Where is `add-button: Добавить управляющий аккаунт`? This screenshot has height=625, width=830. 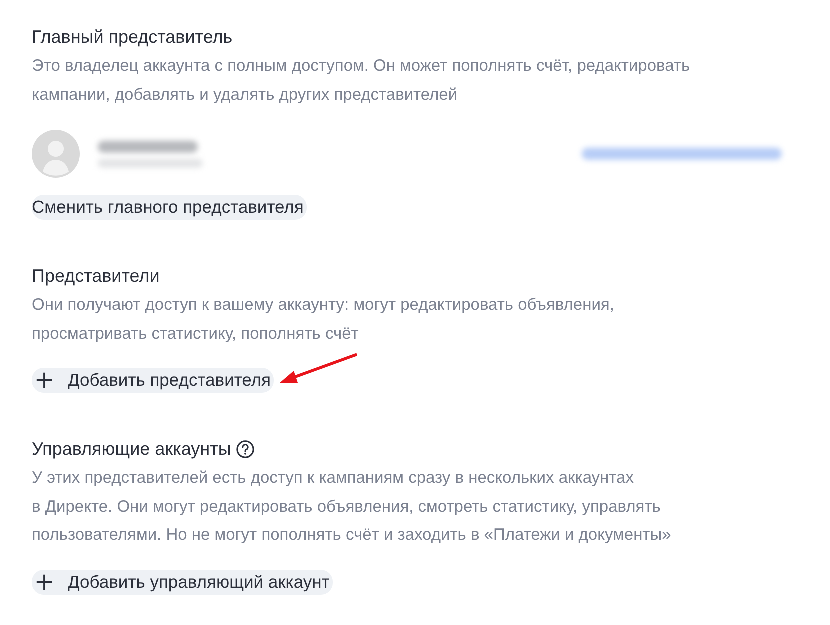 add-button: Добавить управляющий аккаунт is located at coordinates (182, 582).